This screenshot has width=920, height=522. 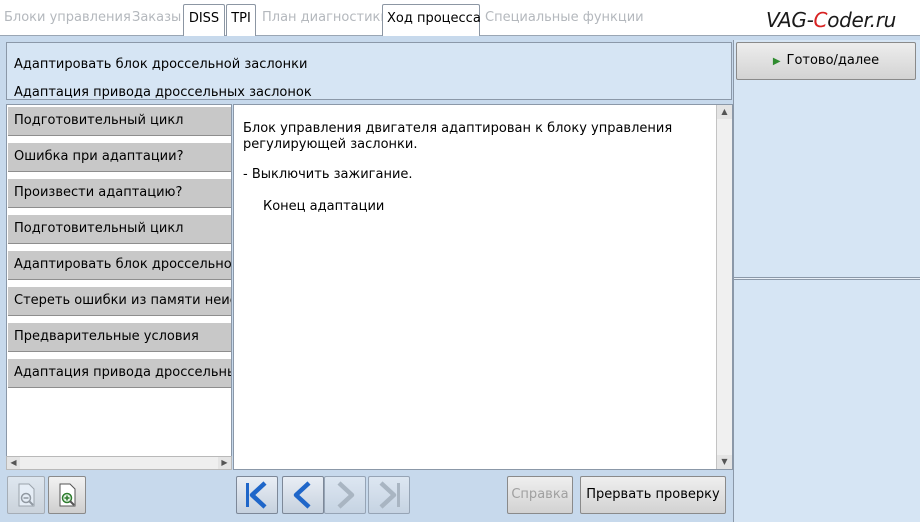 I want to click on procedure-subtitle: Адаптация привода дроссельных заслонок, so click(x=163, y=92).